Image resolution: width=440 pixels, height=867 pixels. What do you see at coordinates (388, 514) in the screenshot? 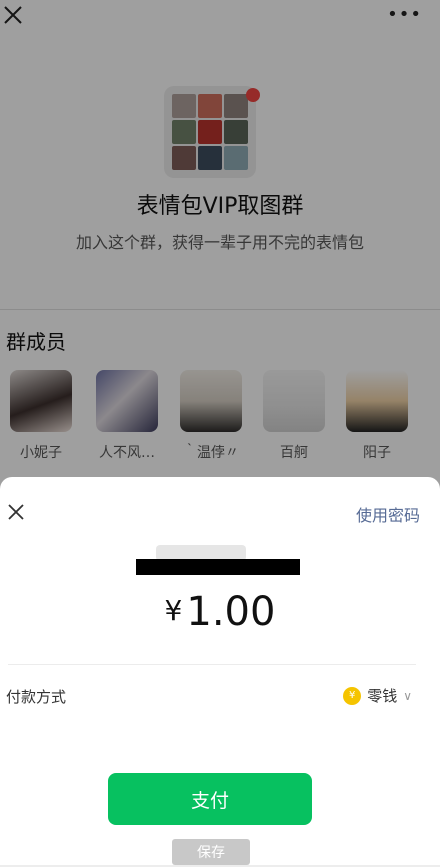
I see `use-password-link: 使用密码` at bounding box center [388, 514].